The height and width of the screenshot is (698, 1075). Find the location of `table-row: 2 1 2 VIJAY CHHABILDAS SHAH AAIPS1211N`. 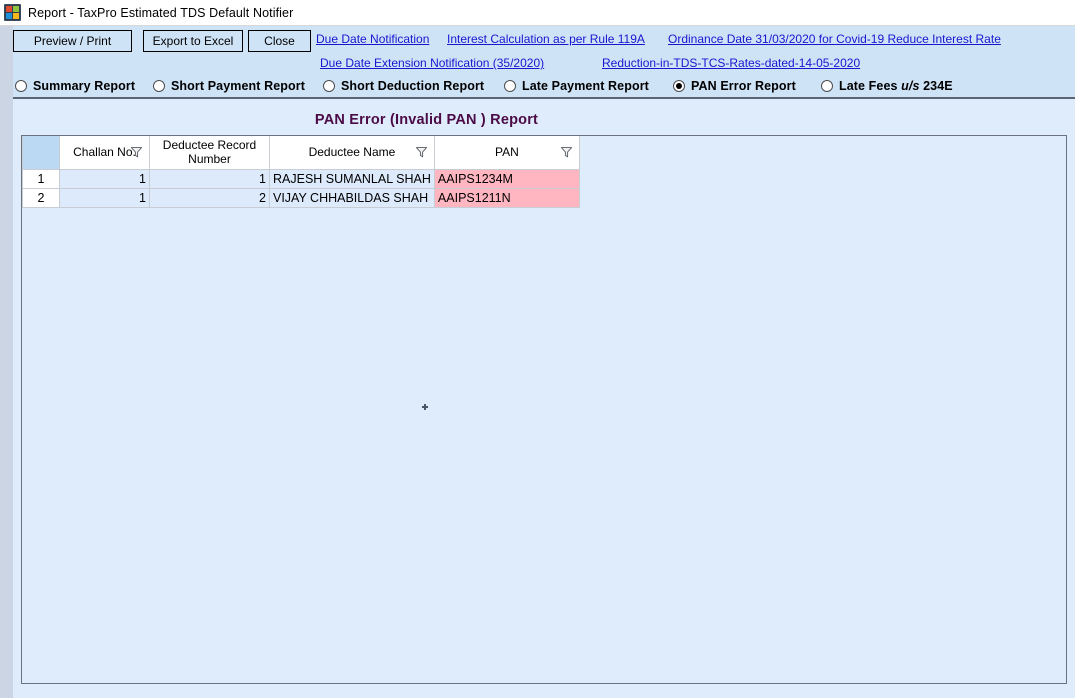

table-row: 2 1 2 VIJAY CHHABILDAS SHAH AAIPS1211N is located at coordinates (301, 198).